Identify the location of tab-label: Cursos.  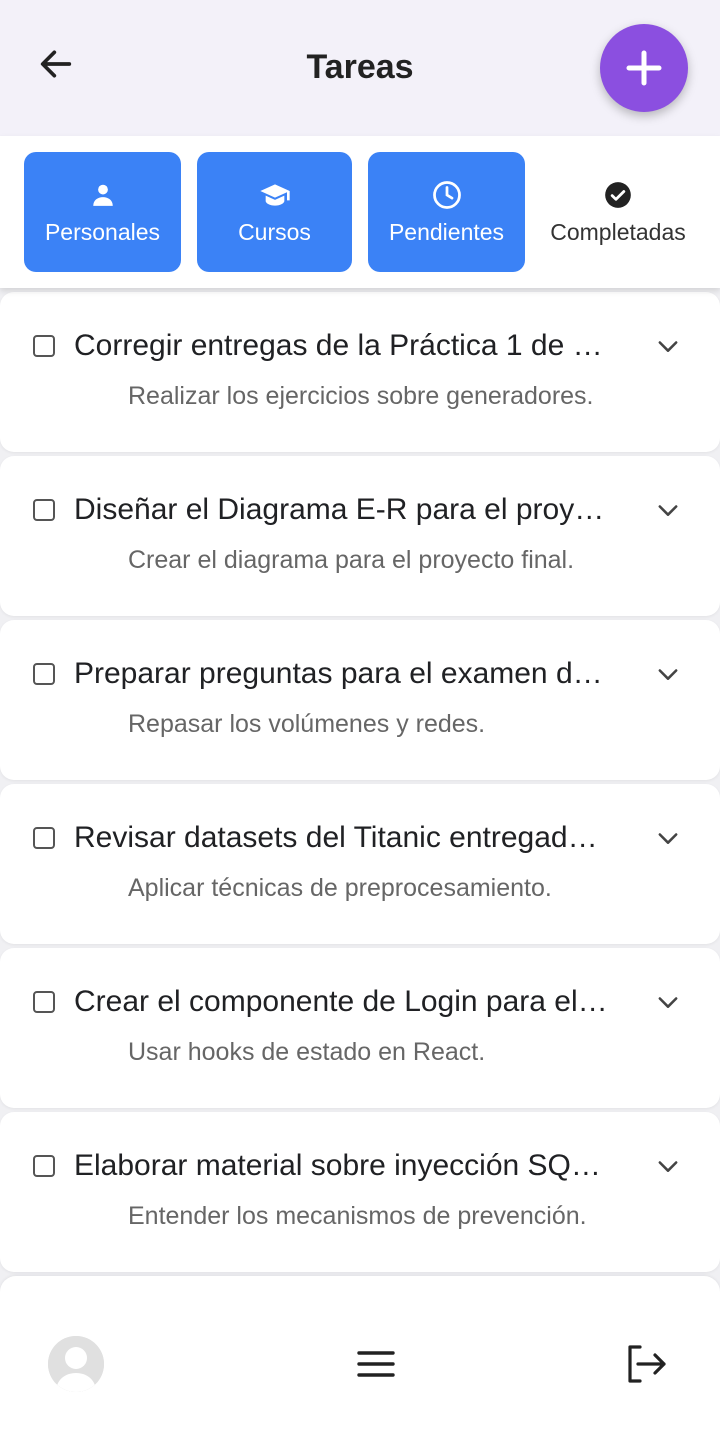
(274, 231).